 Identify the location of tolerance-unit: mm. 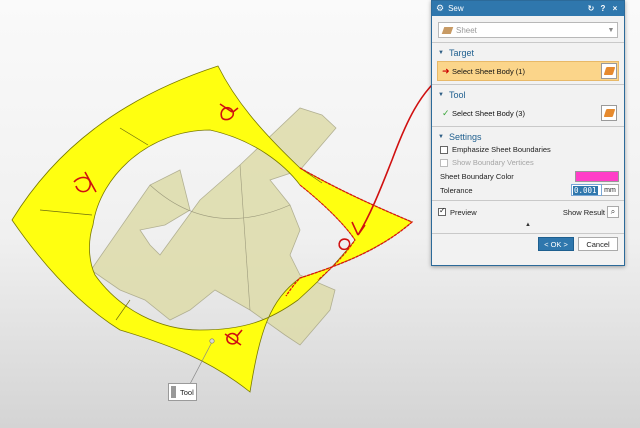
(610, 190).